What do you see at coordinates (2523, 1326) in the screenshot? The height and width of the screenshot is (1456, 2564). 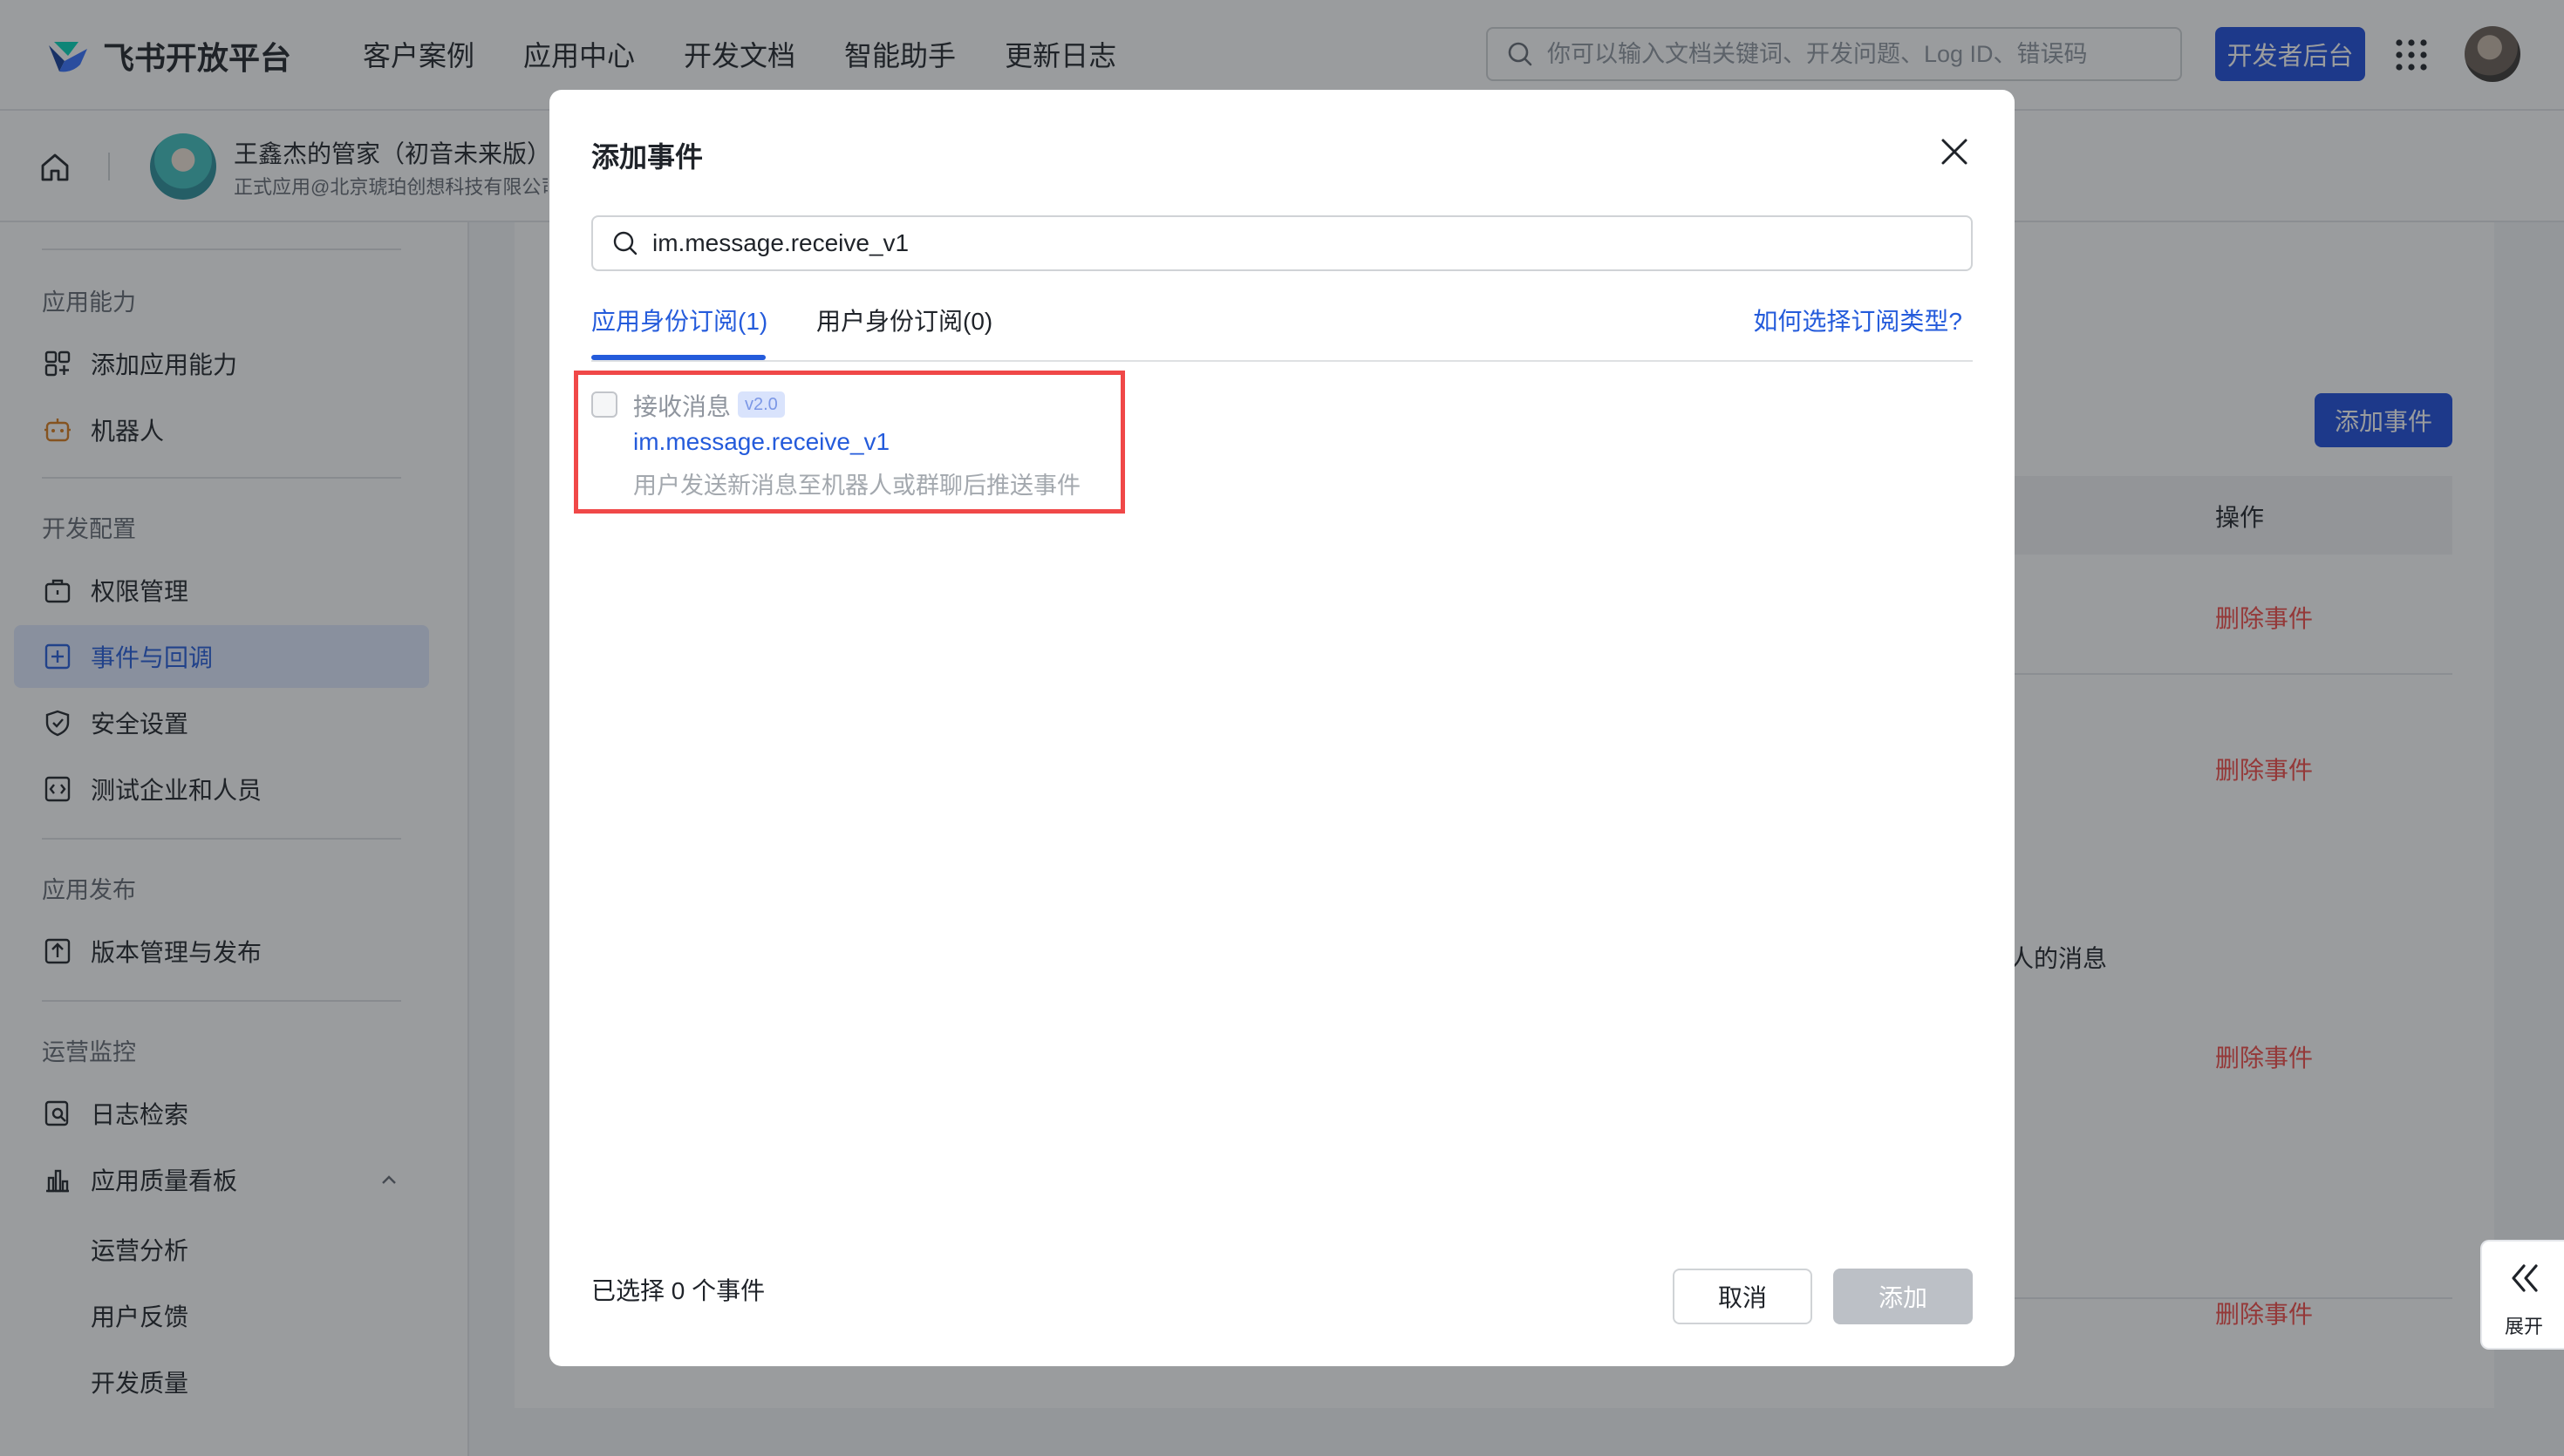 I see `expand-label: 展开` at bounding box center [2523, 1326].